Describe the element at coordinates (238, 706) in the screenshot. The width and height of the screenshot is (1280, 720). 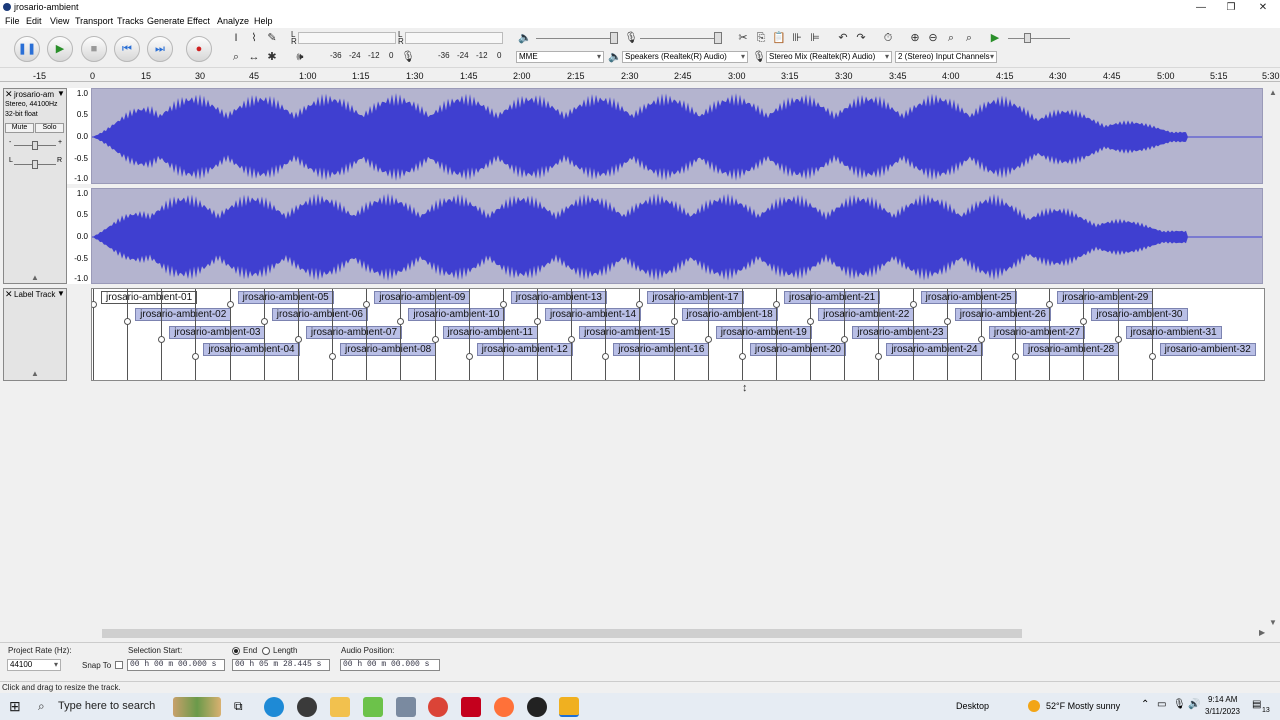
I see `task-view-icon: ⧉` at that location.